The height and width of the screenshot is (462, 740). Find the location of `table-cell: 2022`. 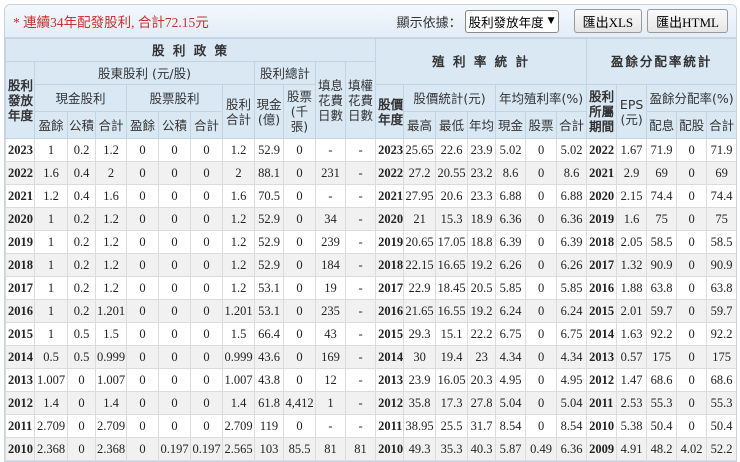

table-cell: 2022 is located at coordinates (390, 173).